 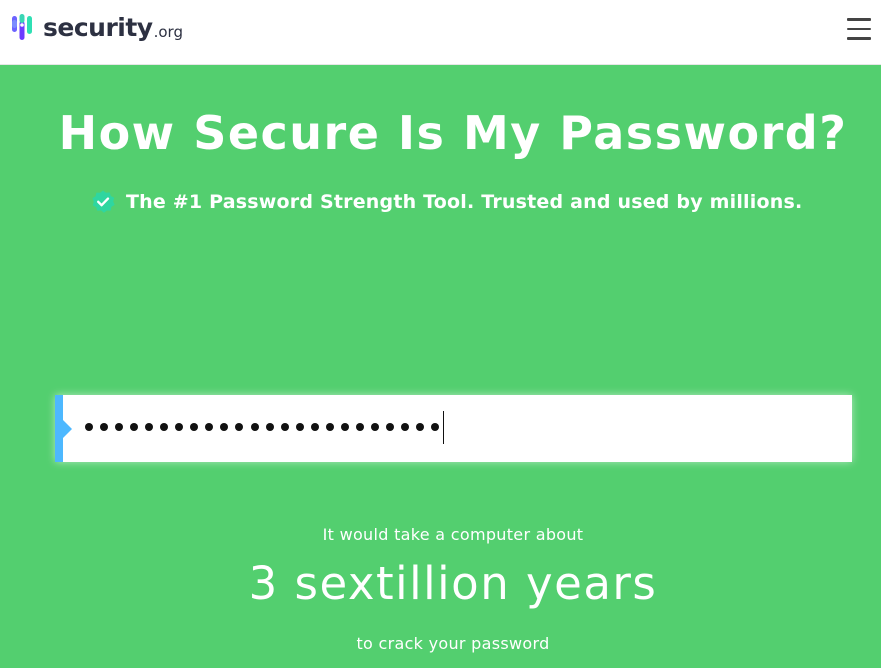 I want to click on password-input, so click(x=453, y=428).